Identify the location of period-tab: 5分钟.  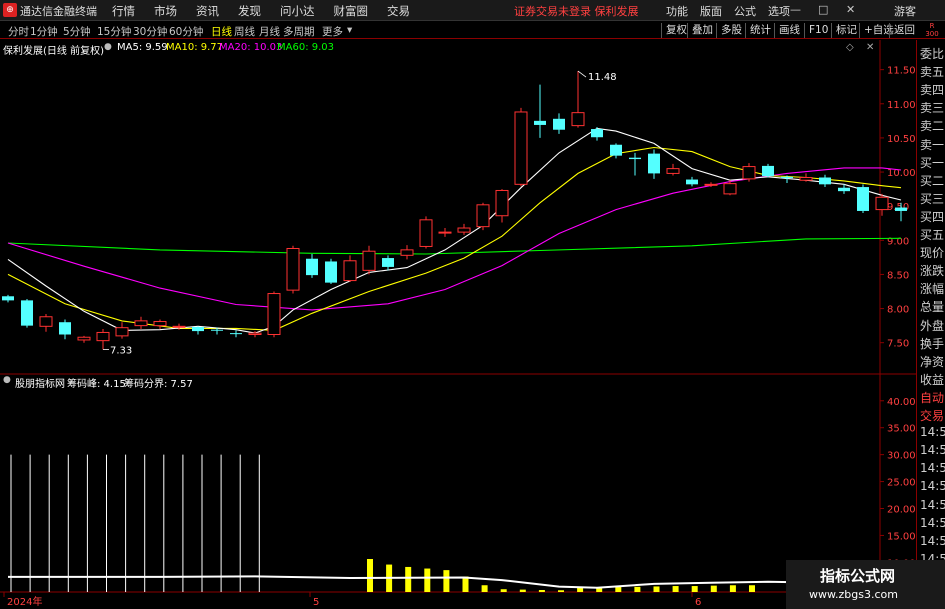
(77, 31).